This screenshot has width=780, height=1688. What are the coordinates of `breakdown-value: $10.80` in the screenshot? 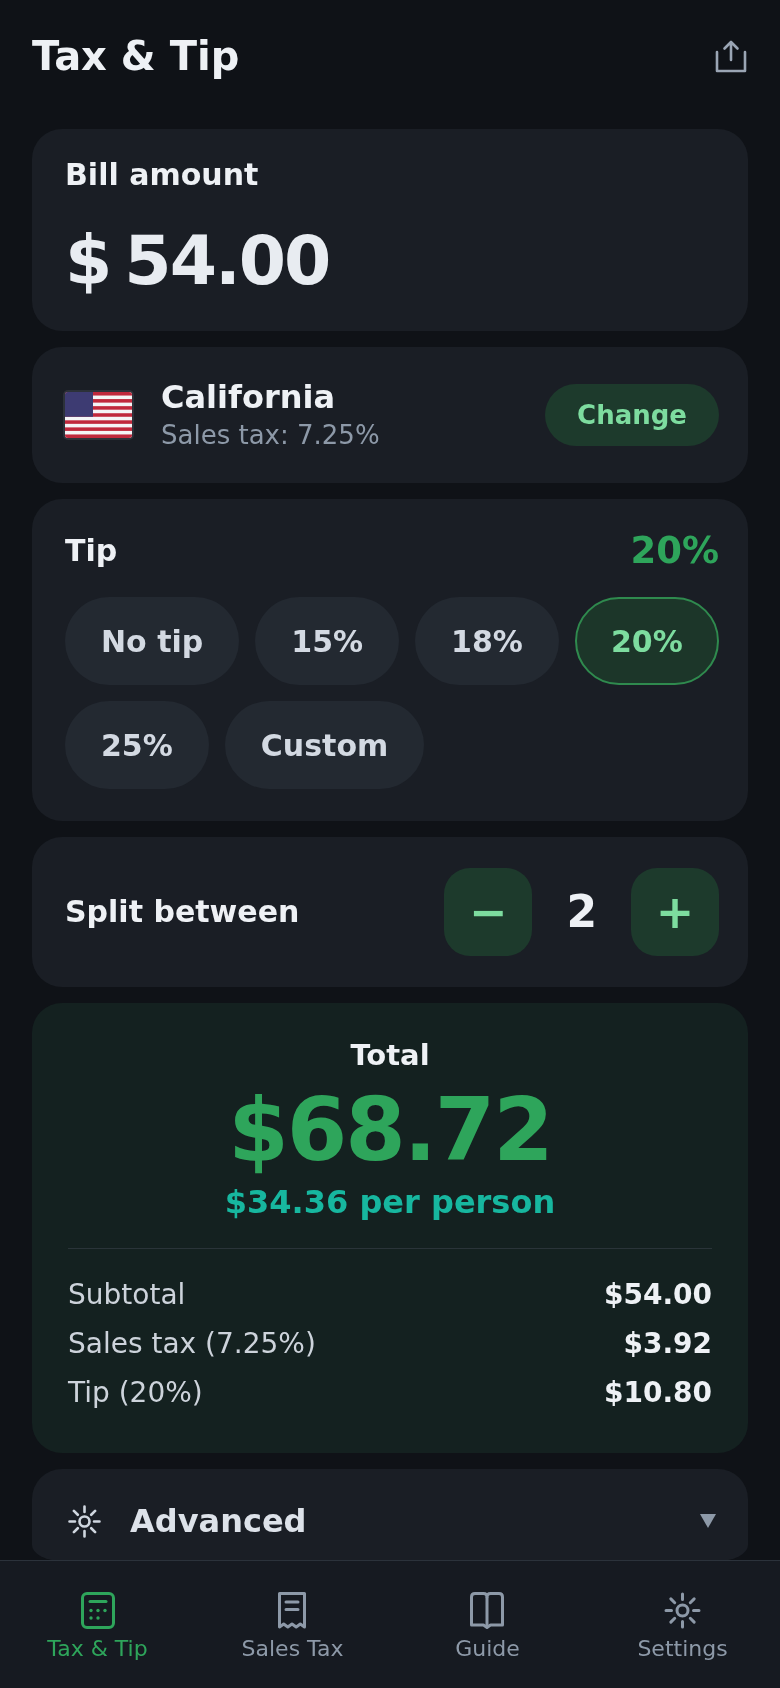 It's located at (657, 1393).